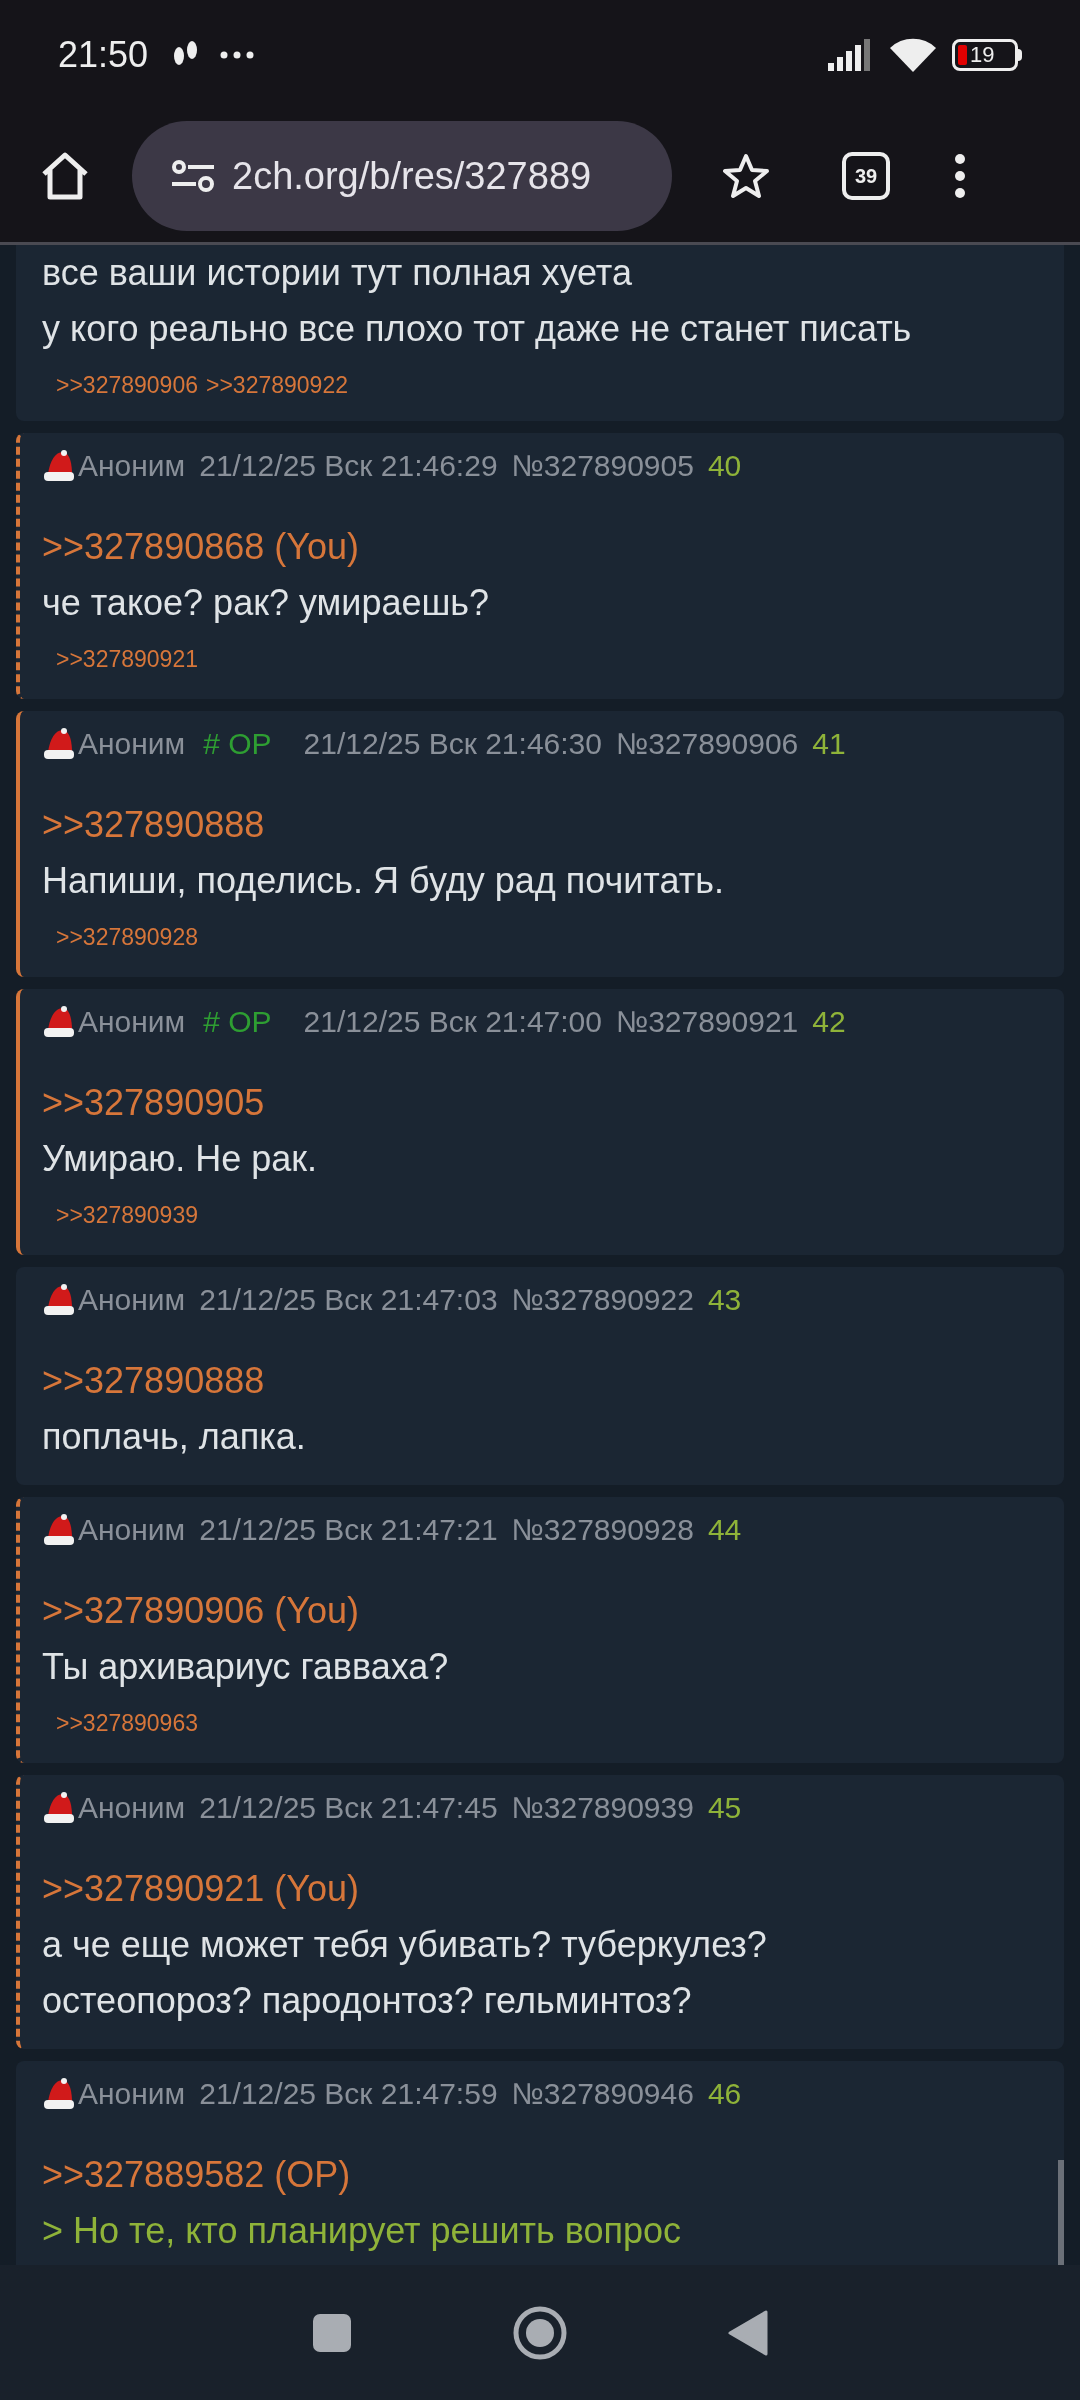 The height and width of the screenshot is (2400, 1080). I want to click on backlink: >>327890921, so click(127, 659).